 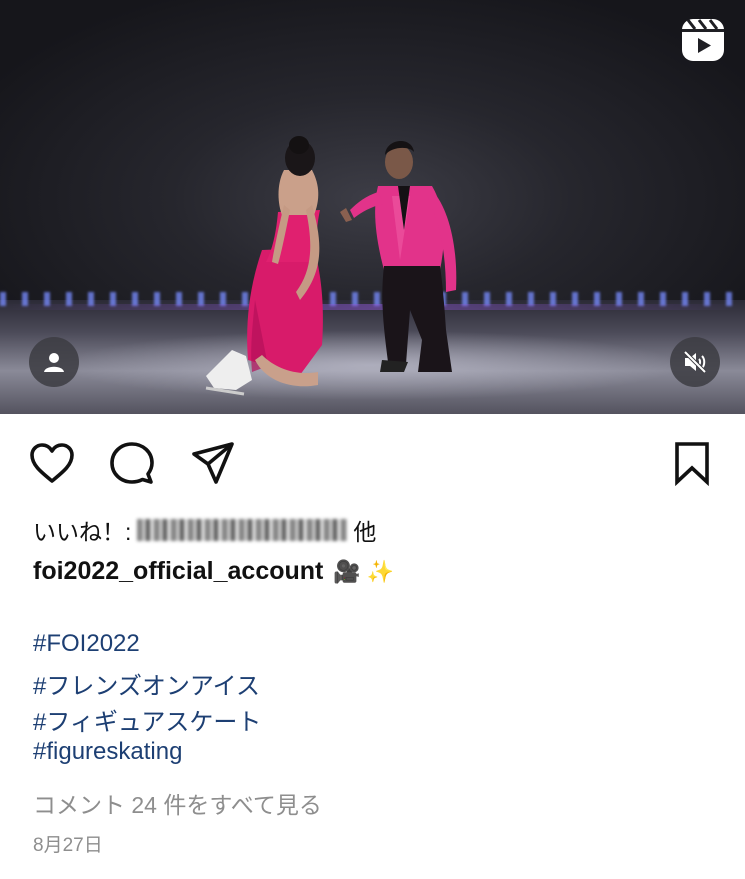 I want to click on mute-button, so click(x=695, y=362).